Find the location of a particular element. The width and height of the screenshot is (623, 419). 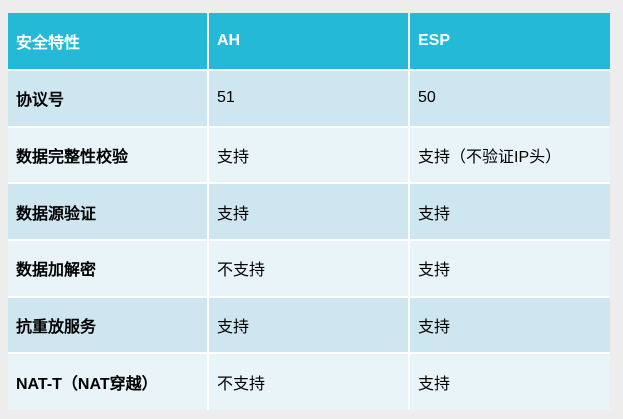

ah-cell: 51 is located at coordinates (309, 99).